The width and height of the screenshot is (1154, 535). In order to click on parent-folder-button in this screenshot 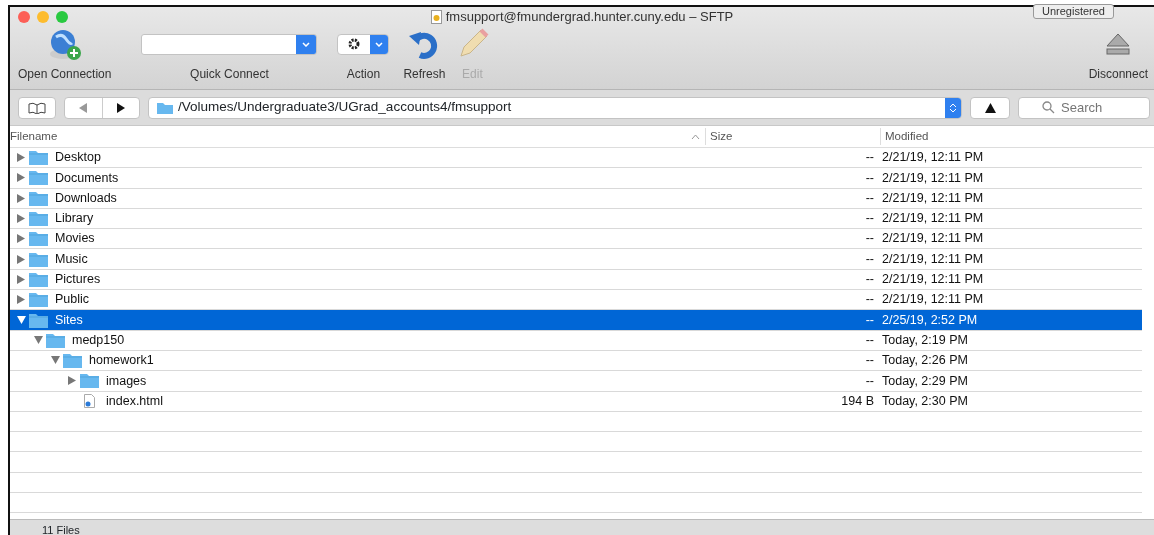, I will do `click(990, 107)`.